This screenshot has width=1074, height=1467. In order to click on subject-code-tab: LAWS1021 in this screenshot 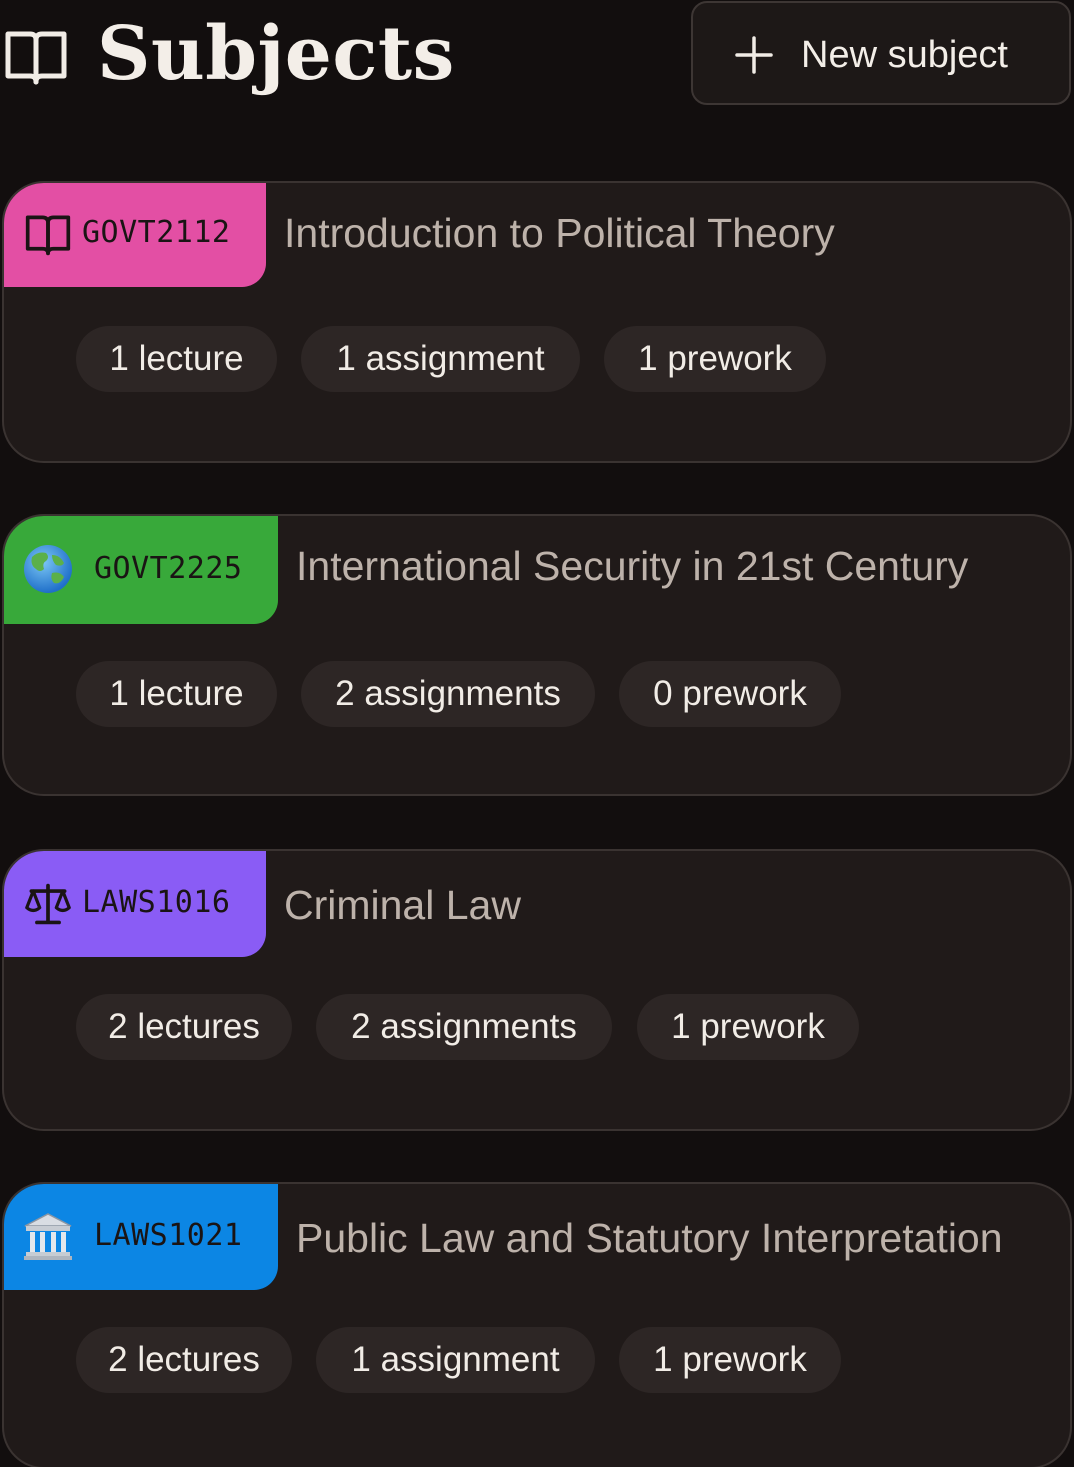, I will do `click(141, 1237)`.